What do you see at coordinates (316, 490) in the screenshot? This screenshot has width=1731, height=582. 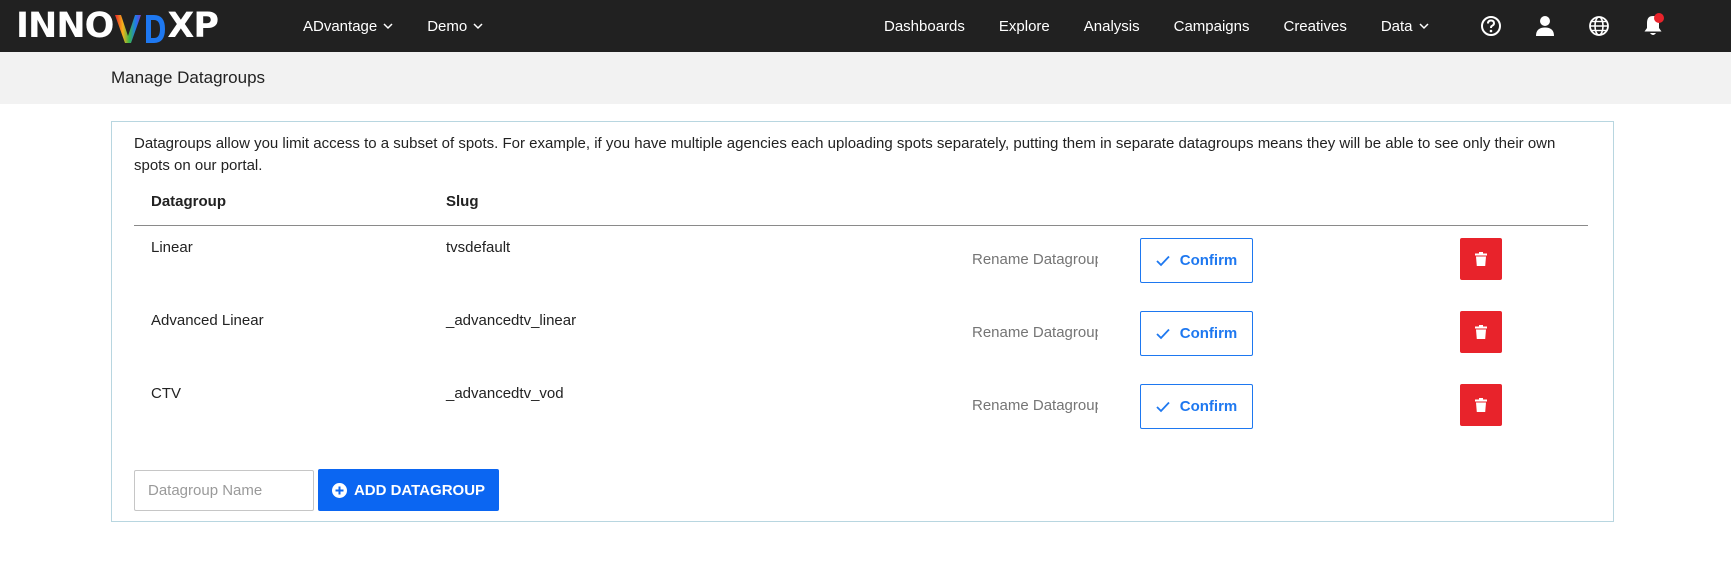 I see `add-datagroup-form: ADD DATAGROUP` at bounding box center [316, 490].